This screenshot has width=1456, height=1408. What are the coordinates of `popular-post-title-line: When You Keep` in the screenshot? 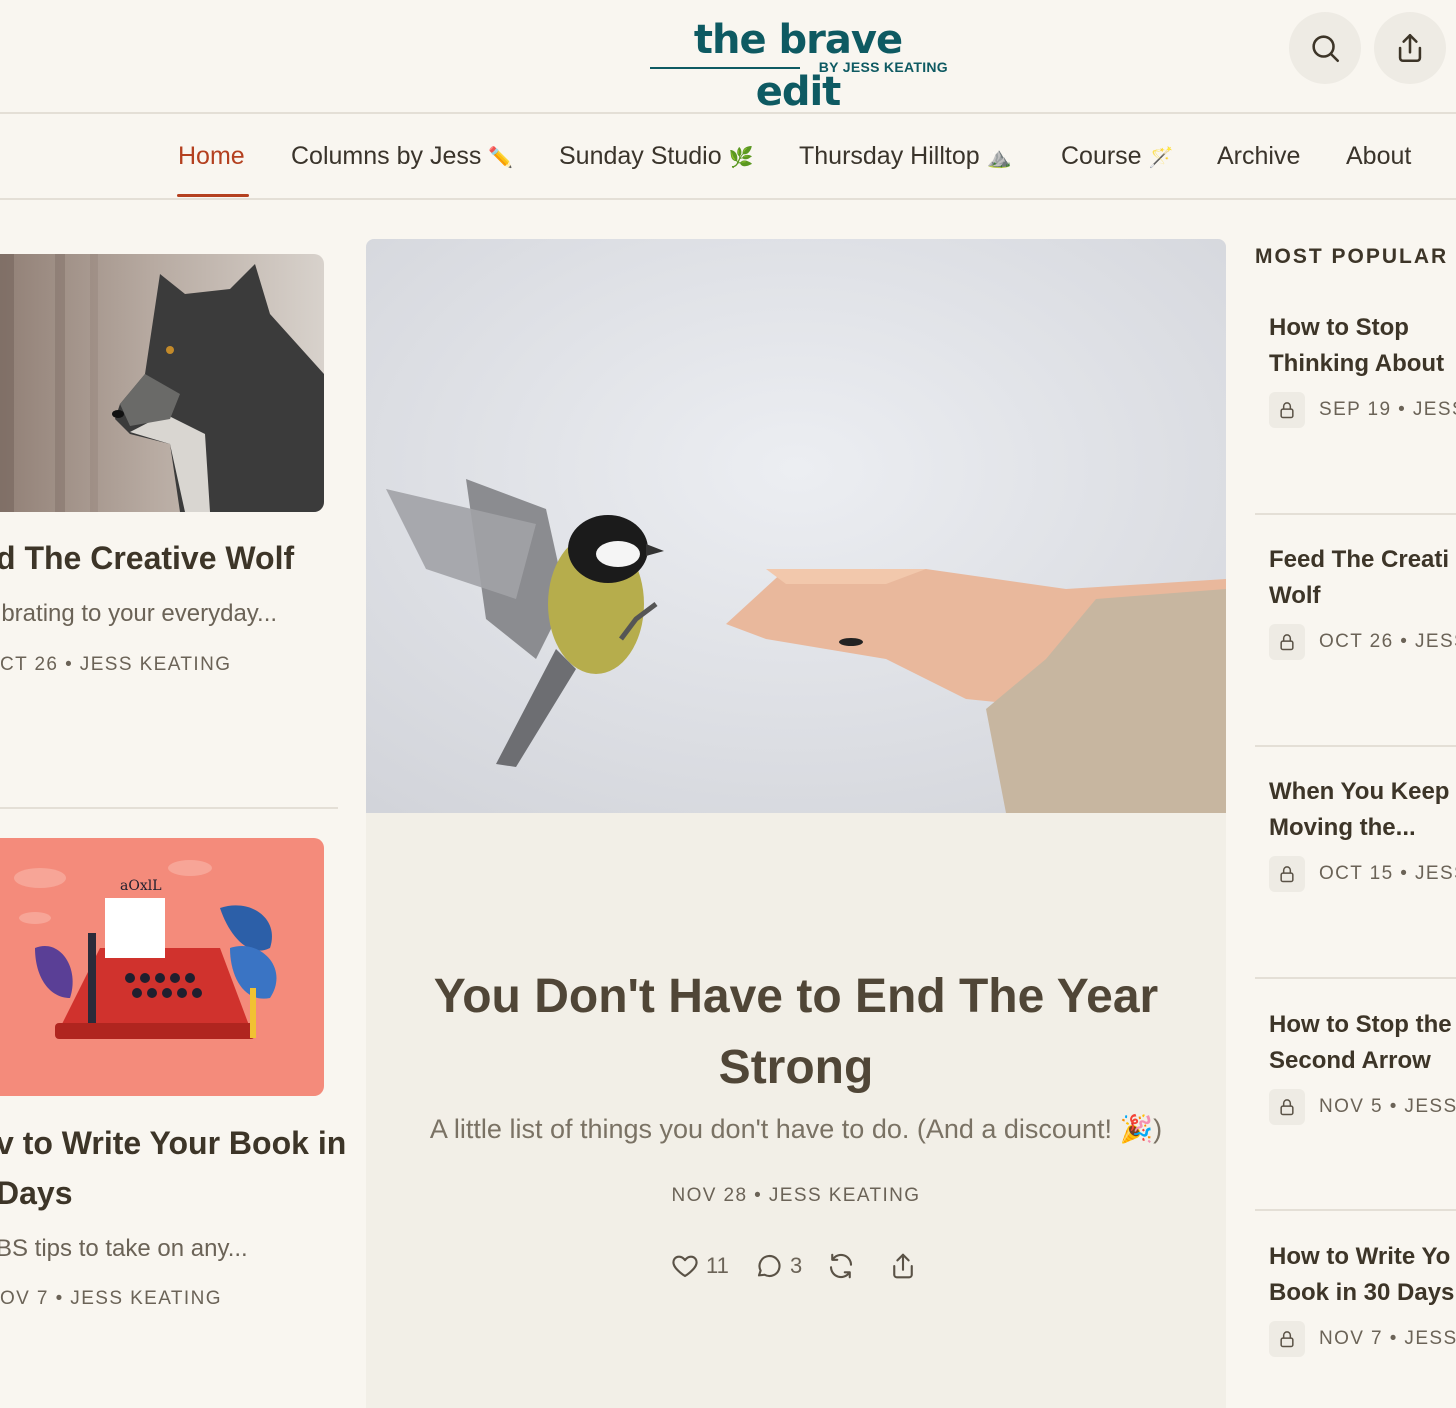 It's located at (1359, 791).